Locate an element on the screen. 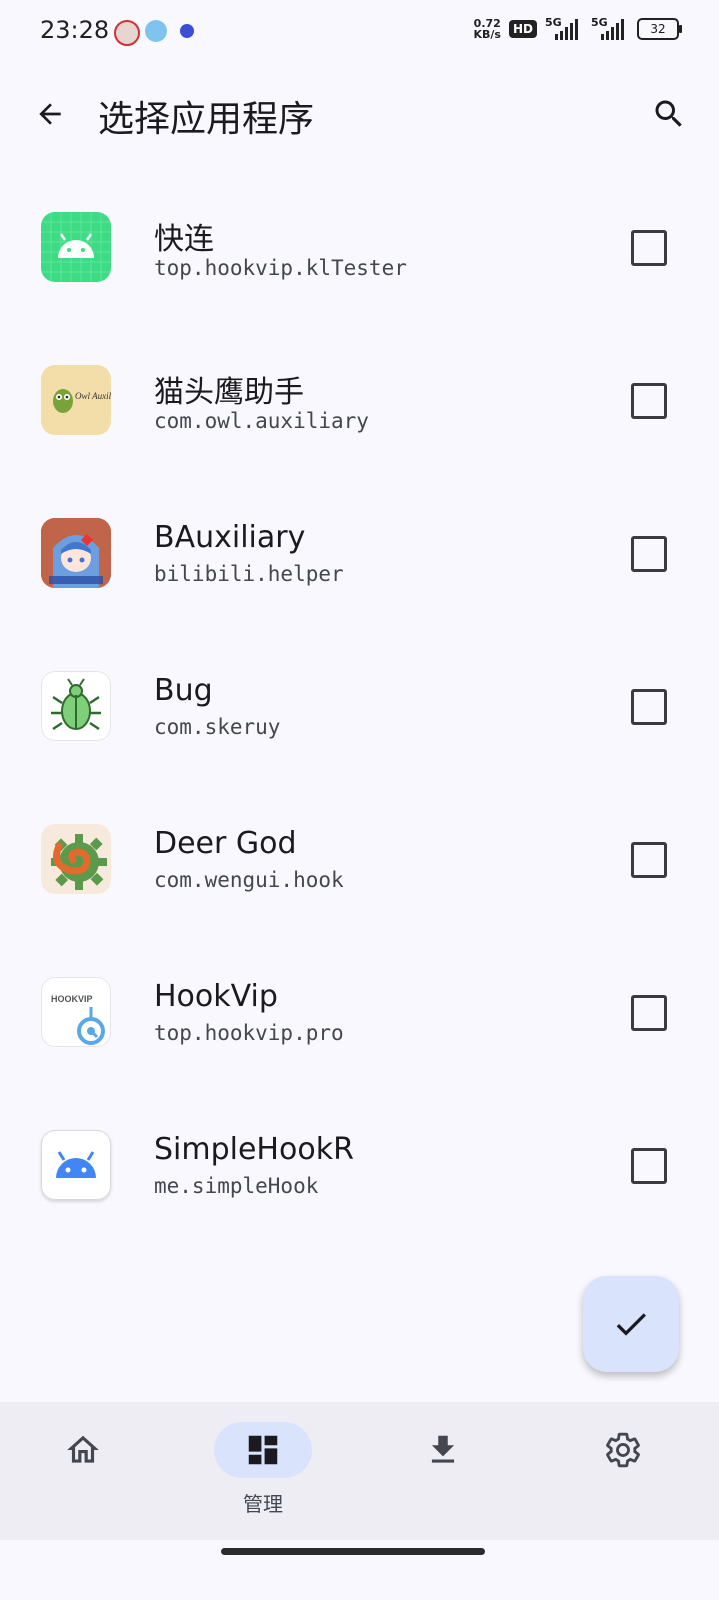  app-name: HookVip is located at coordinates (216, 996).